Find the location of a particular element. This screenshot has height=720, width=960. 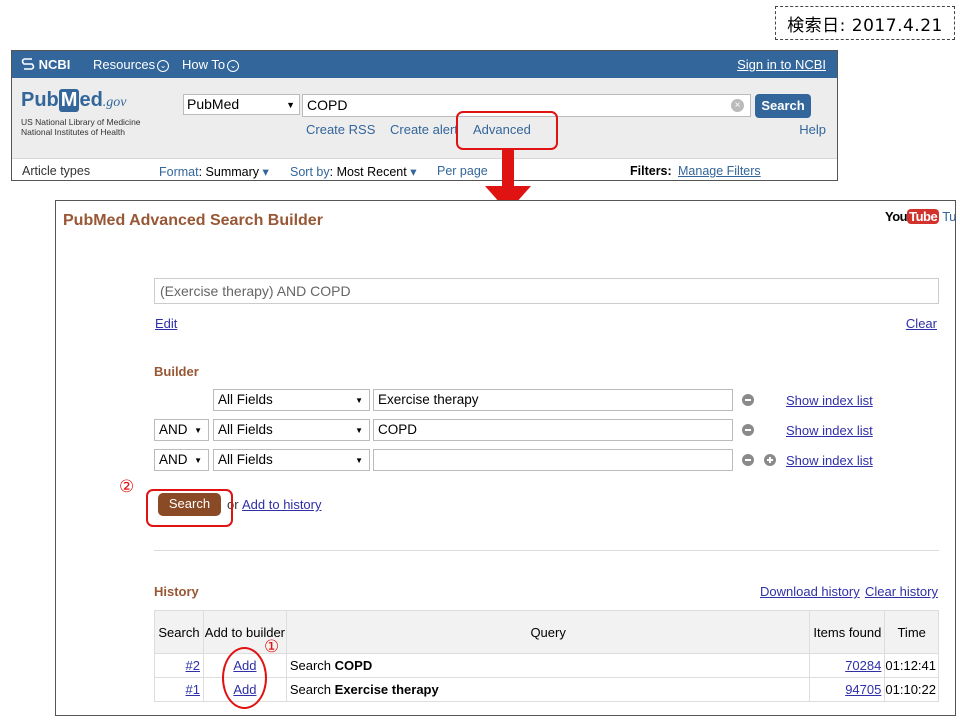

items-found-cell: 94705 is located at coordinates (847, 689).